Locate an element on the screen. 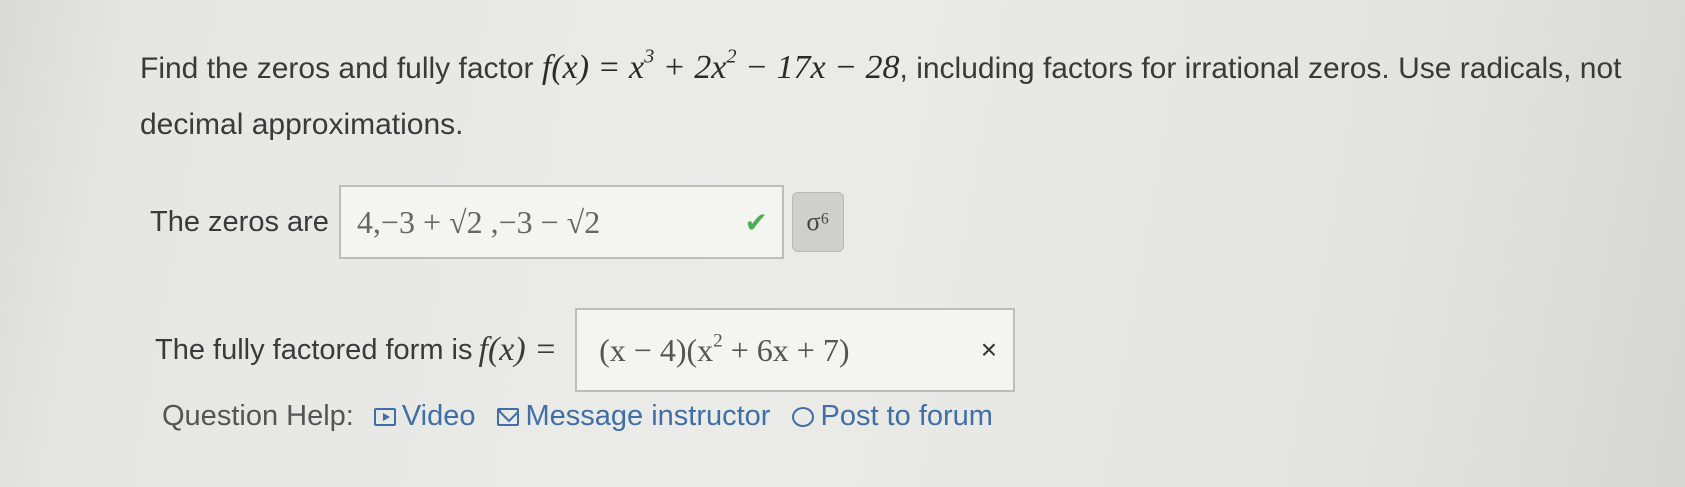  cross-icon: × is located at coordinates (989, 349).